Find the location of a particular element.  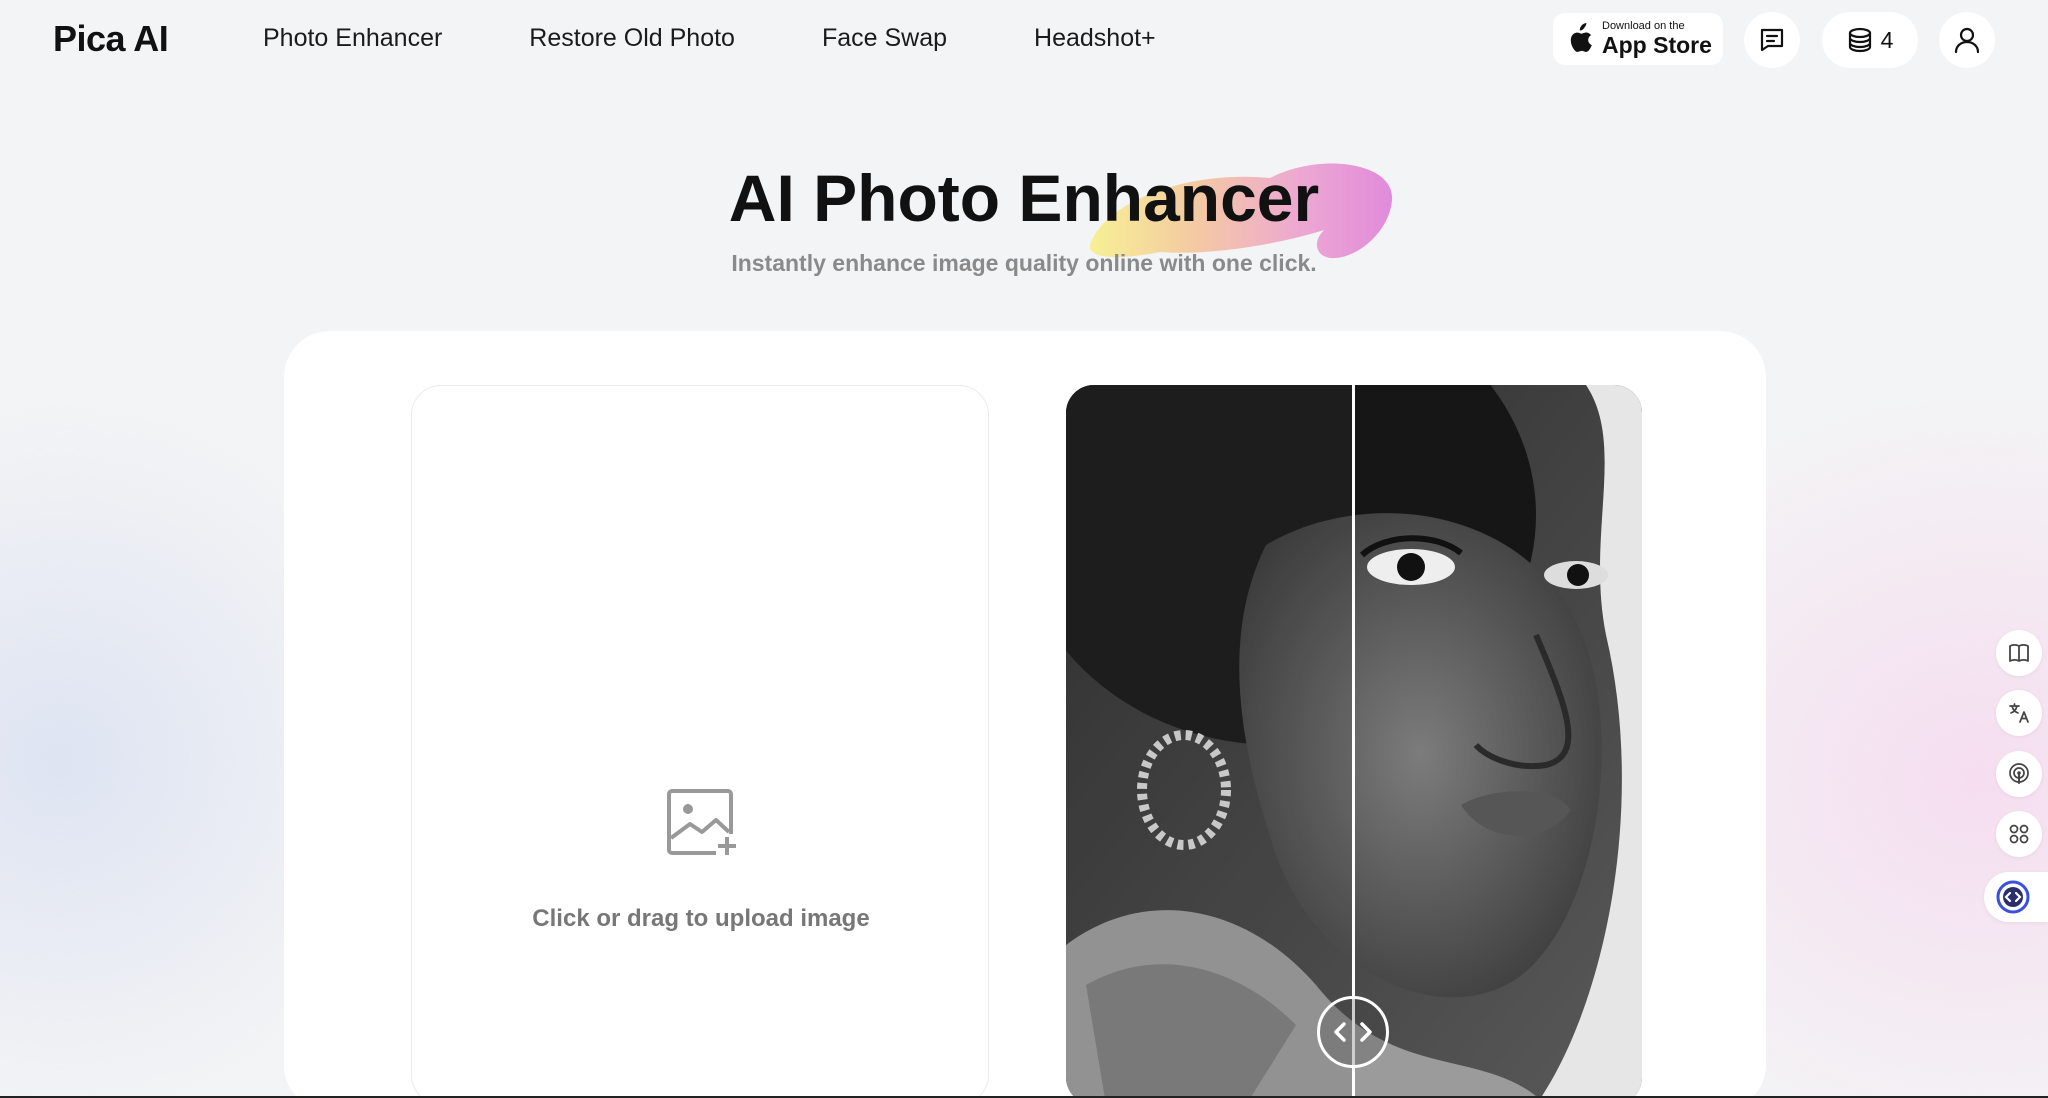

podcast-icon is located at coordinates (2019, 773).